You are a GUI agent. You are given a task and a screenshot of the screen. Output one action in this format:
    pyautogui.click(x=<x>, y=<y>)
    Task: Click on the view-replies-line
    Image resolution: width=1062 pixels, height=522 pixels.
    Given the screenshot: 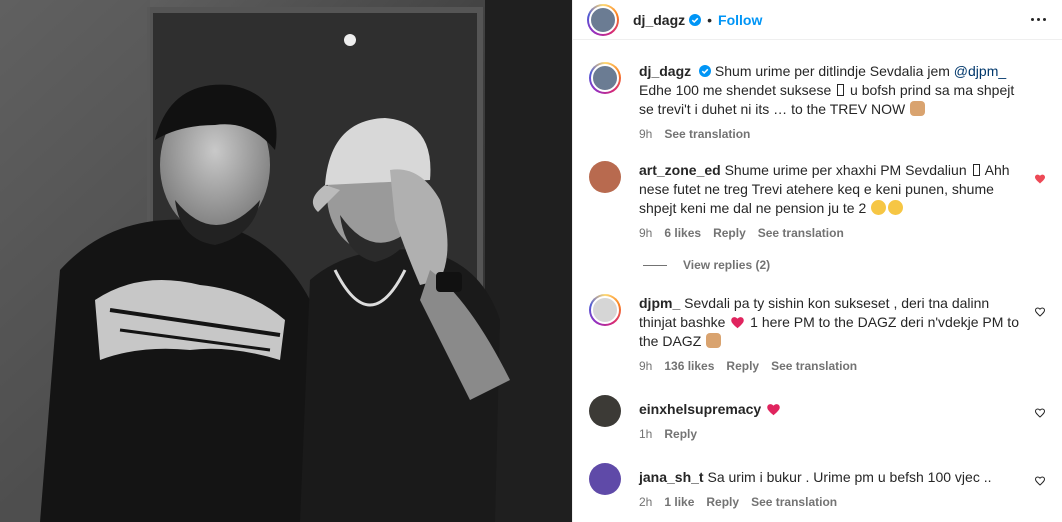 What is the action you would take?
    pyautogui.click(x=655, y=265)
    